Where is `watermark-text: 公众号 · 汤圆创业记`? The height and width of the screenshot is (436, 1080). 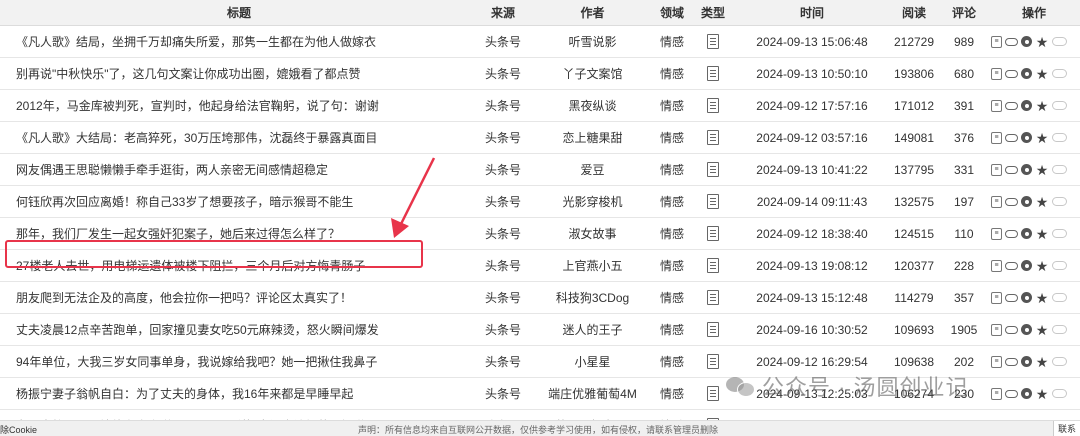
watermark-text: 公众号 · 汤圆创业记 is located at coordinates (865, 387).